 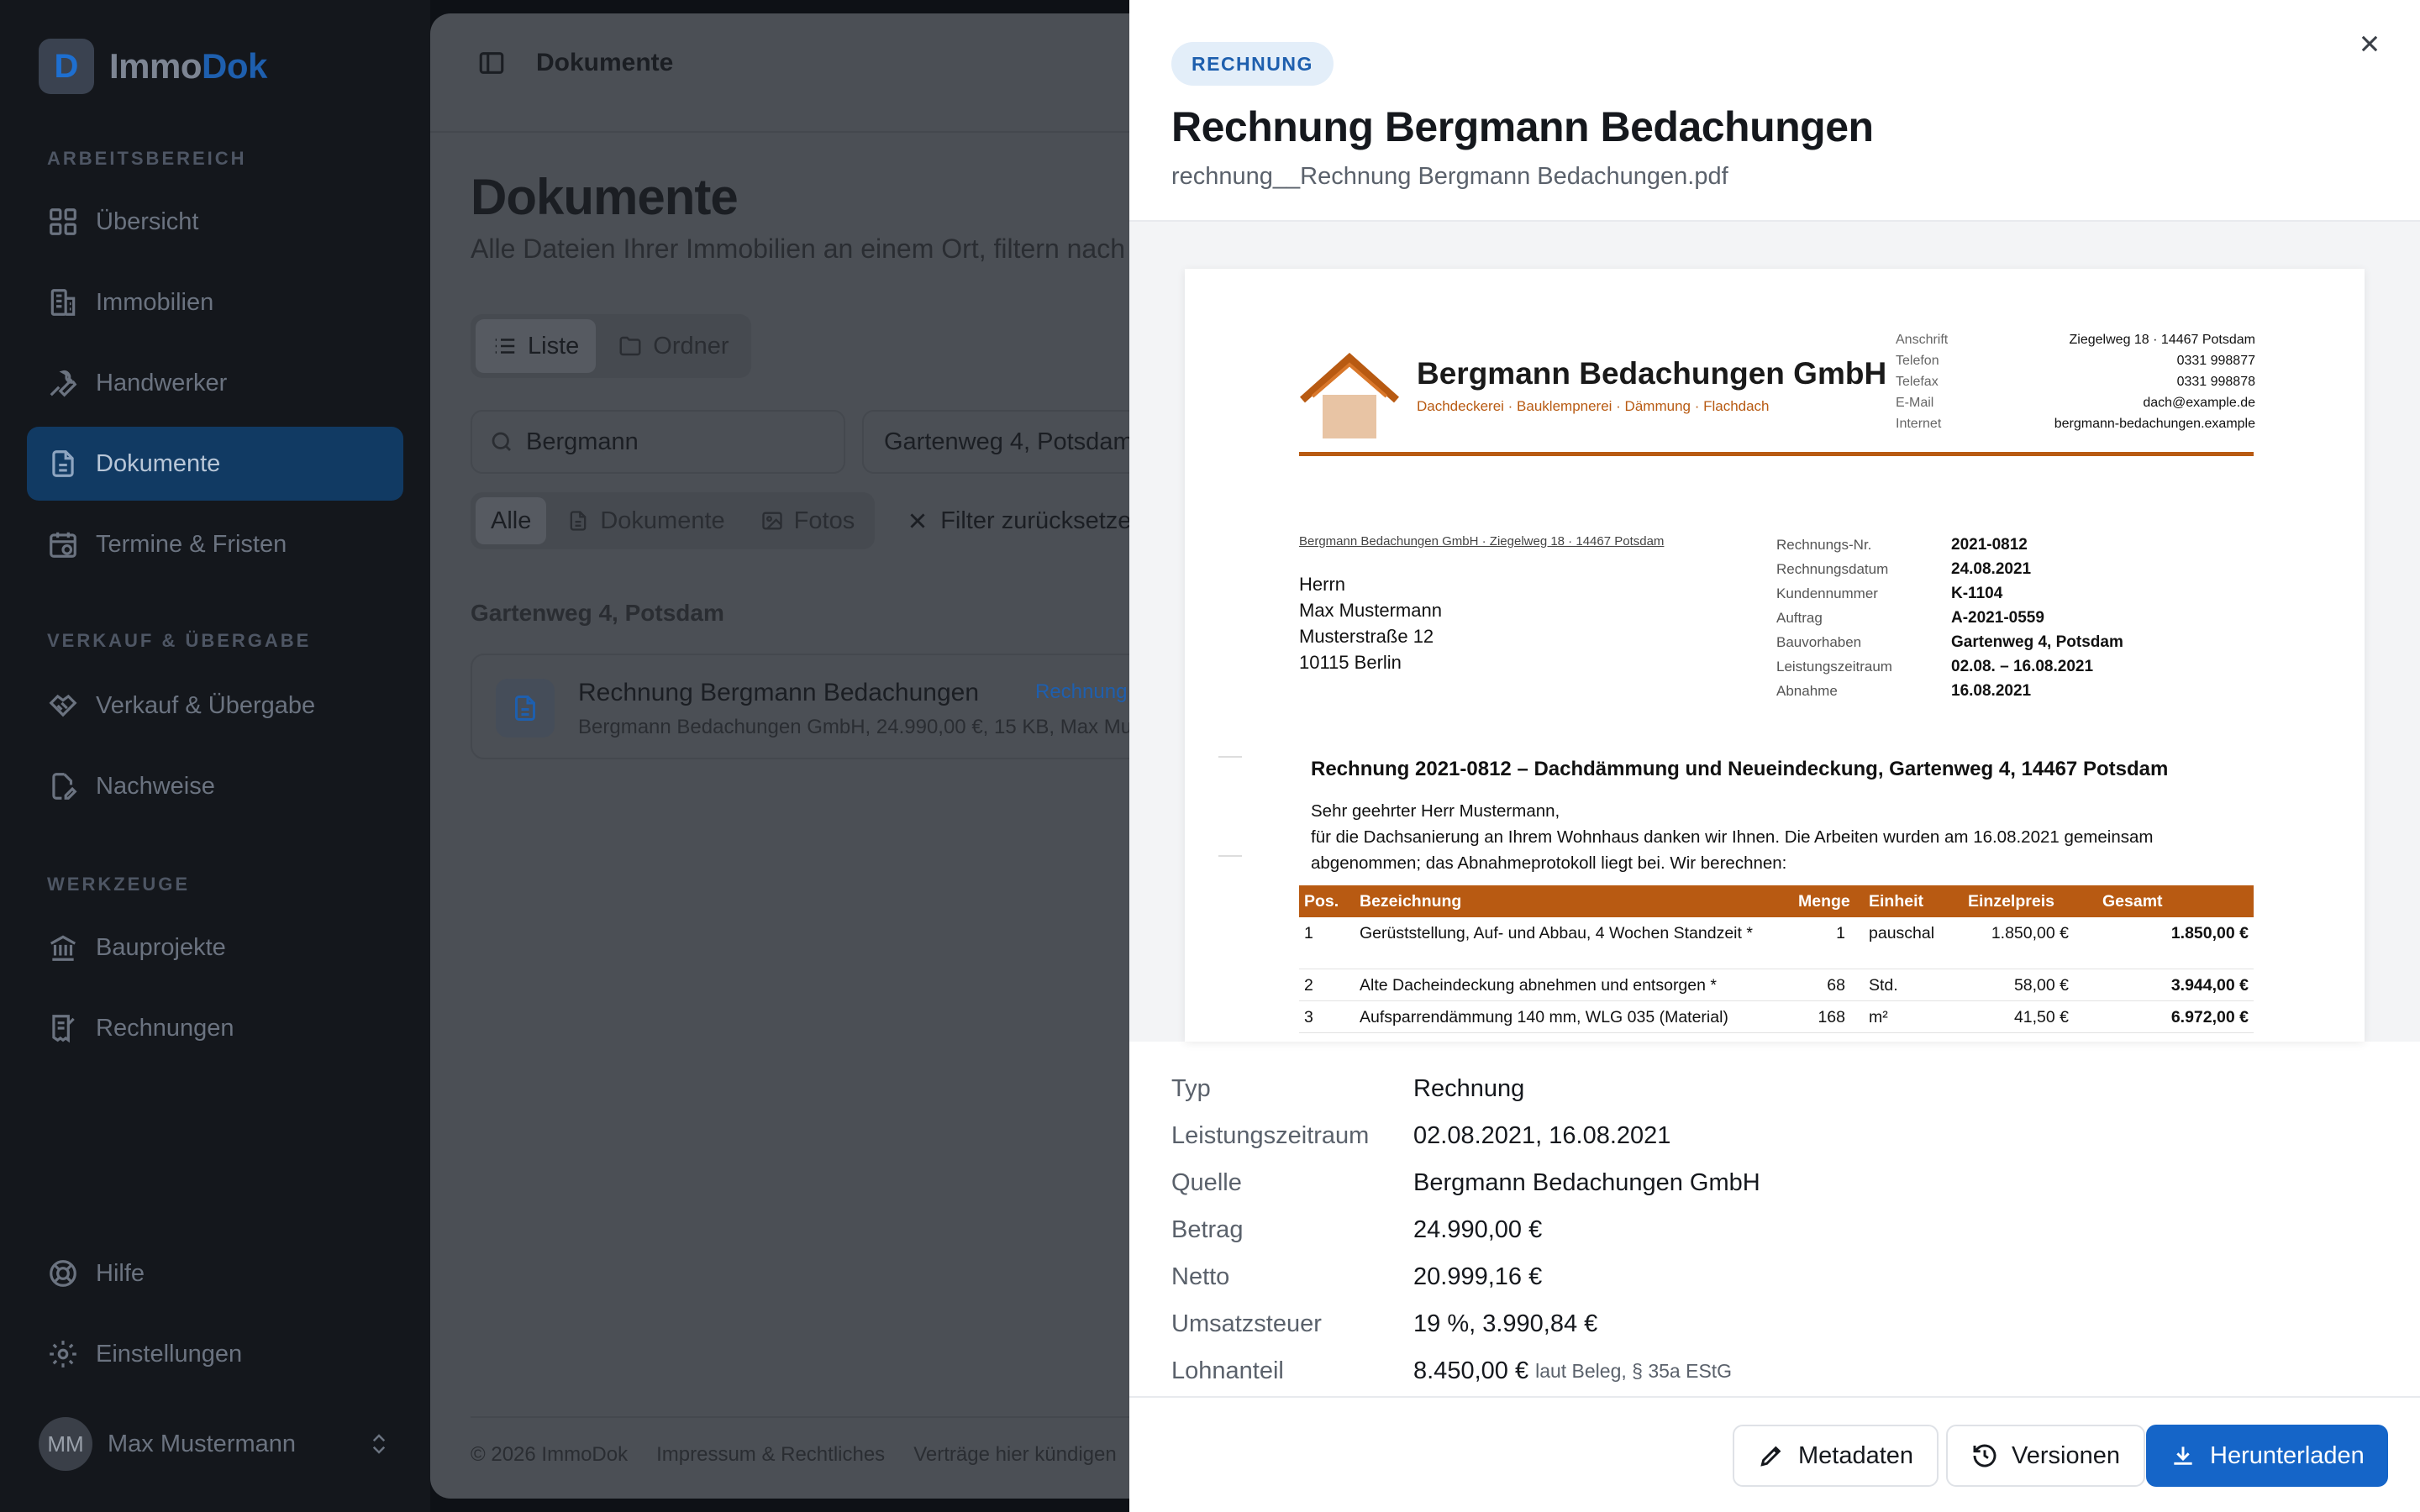 I want to click on close-button, so click(x=2369, y=43).